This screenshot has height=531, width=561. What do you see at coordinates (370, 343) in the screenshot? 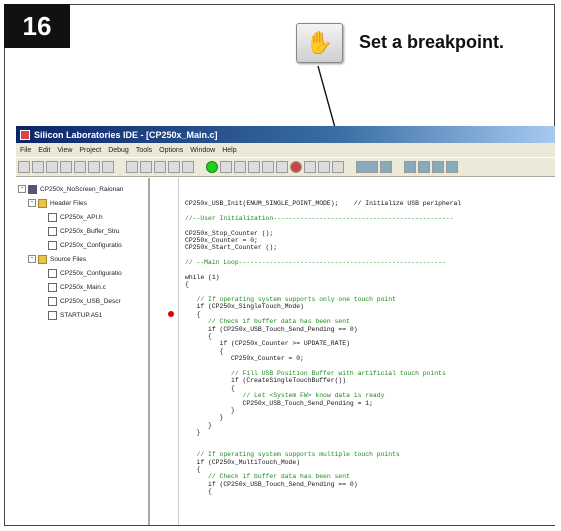
I see `code-line: if (CP250x_Counter >= UPDATE_RATE)` at bounding box center [370, 343].